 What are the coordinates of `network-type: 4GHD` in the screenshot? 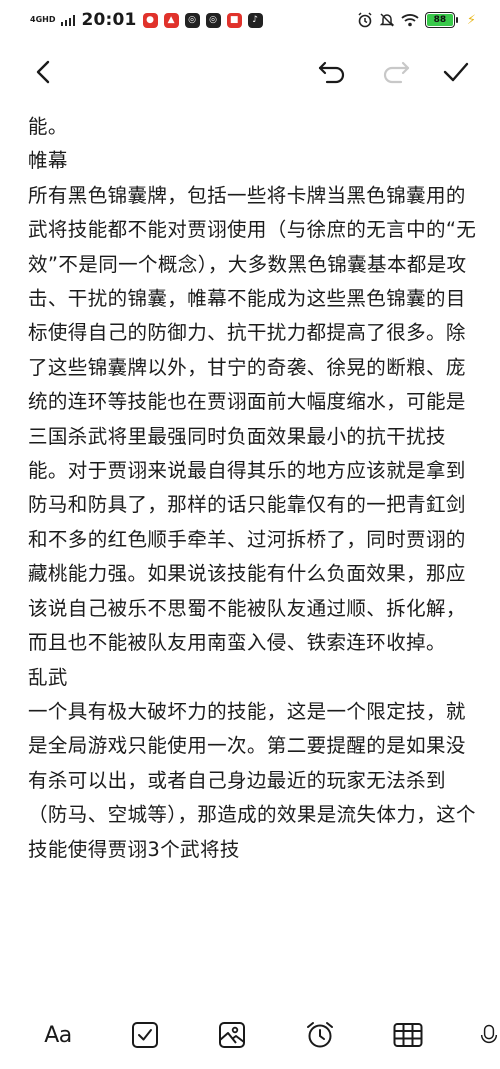 It's located at (43, 19).